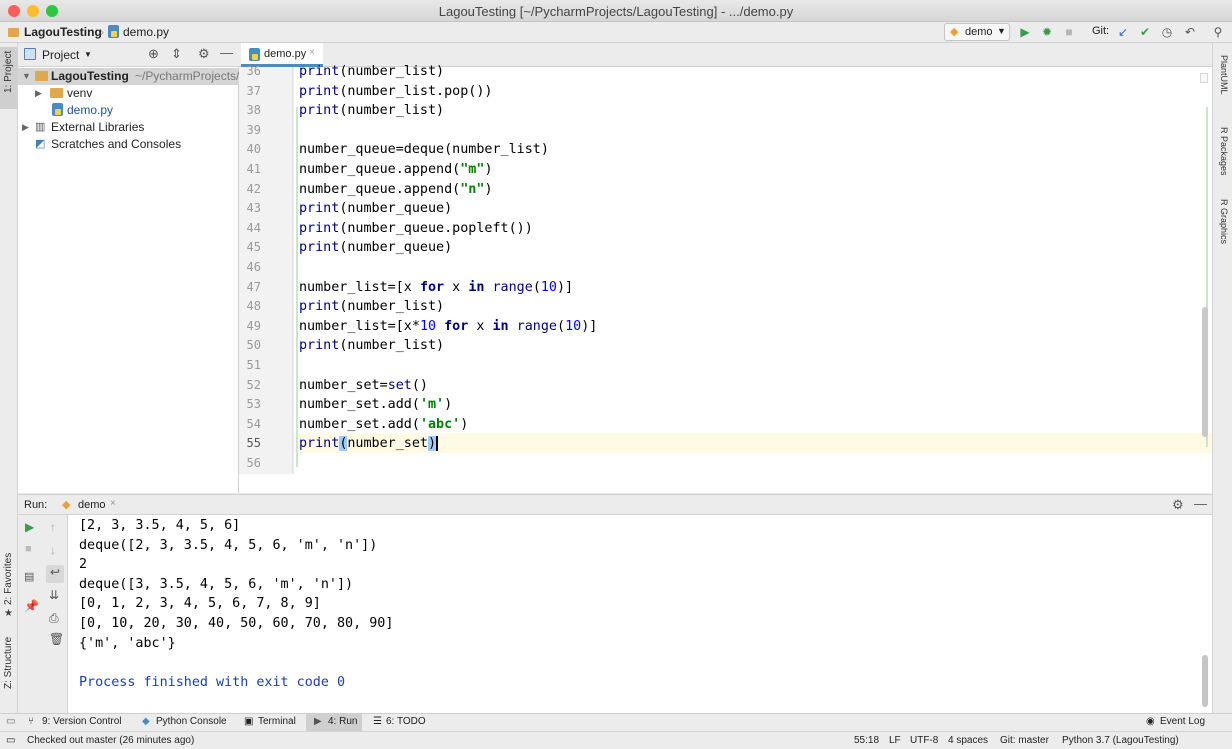 This screenshot has height=749, width=1232. What do you see at coordinates (924, 740) in the screenshot?
I see `file-encoding: UTF-8` at bounding box center [924, 740].